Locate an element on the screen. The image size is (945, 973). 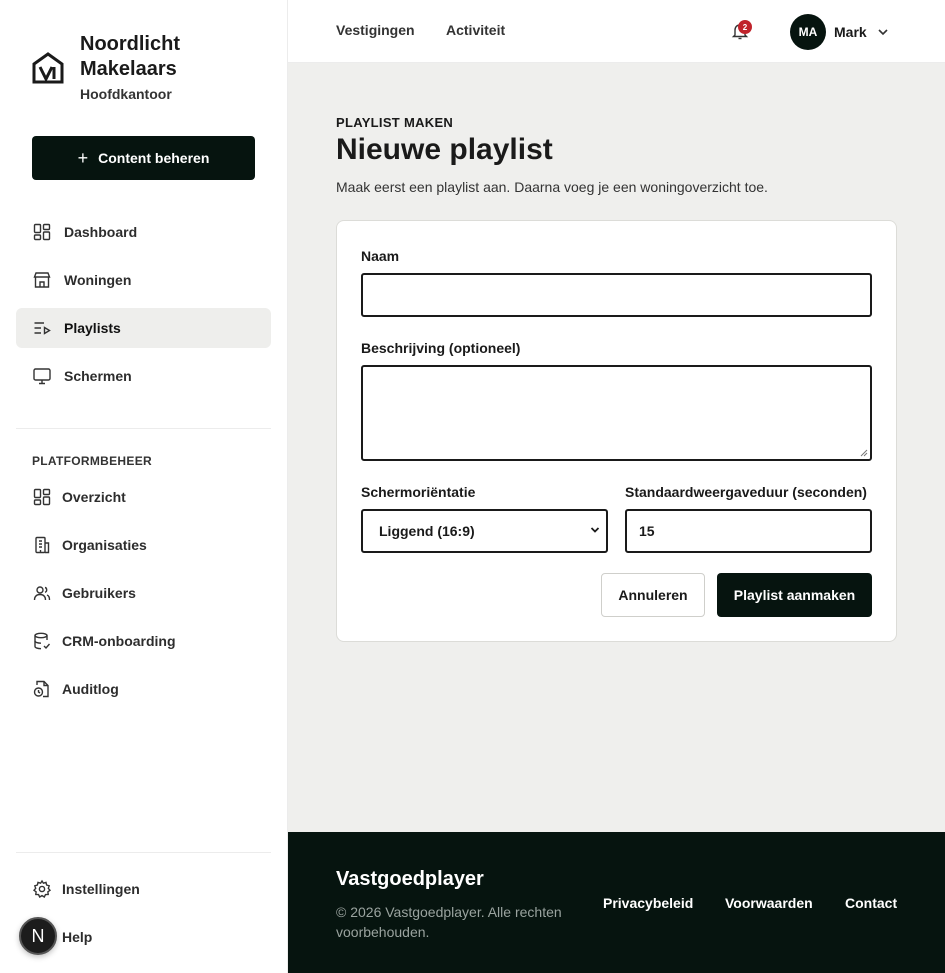
content-manage-button: + Content beheren is located at coordinates (143, 158).